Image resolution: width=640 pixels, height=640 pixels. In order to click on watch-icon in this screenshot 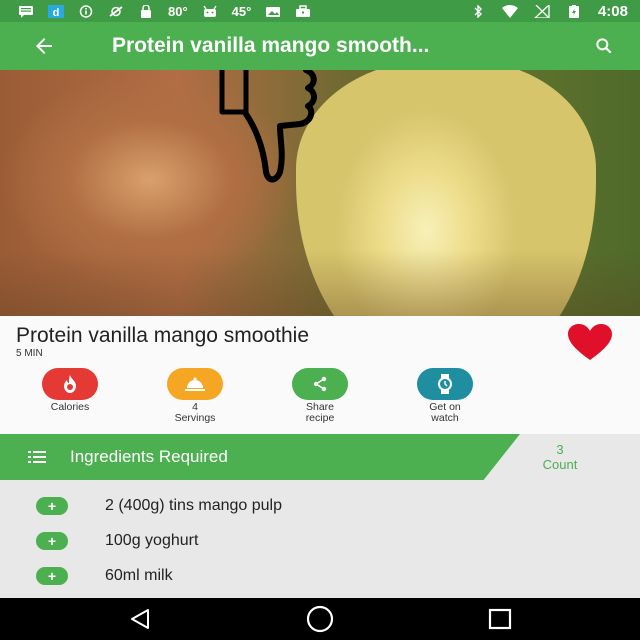, I will do `click(445, 384)`.